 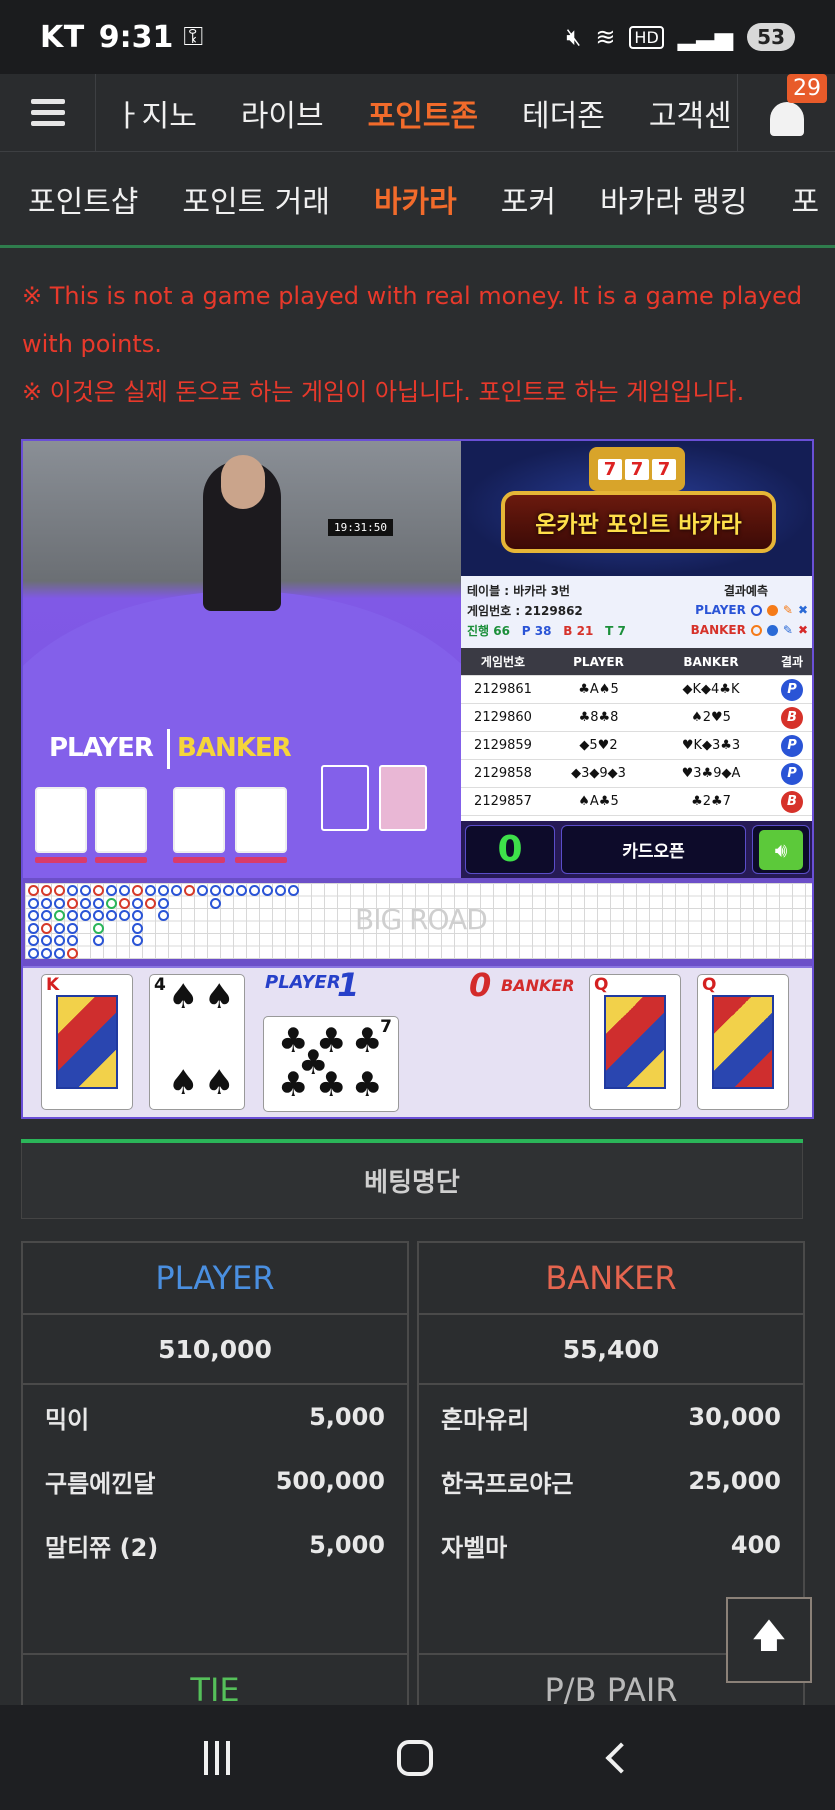 What do you see at coordinates (480, 985) in the screenshot?
I see `banker-score: 0` at bounding box center [480, 985].